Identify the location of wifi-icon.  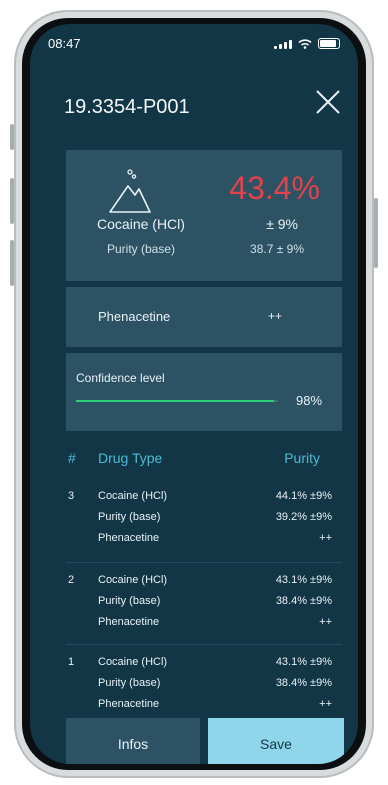
(305, 43).